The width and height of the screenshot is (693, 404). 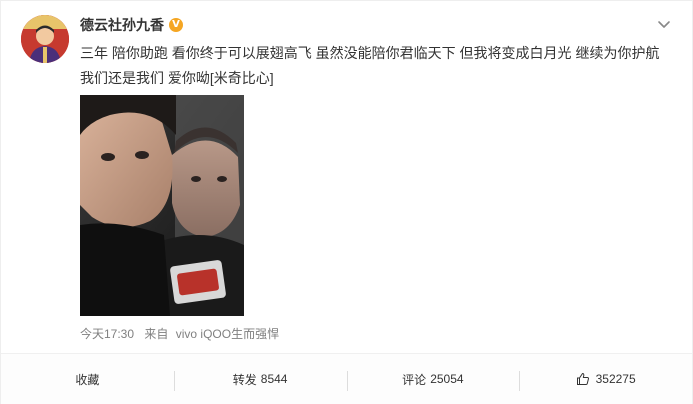 What do you see at coordinates (582, 379) in the screenshot?
I see `thumbs-up-icon` at bounding box center [582, 379].